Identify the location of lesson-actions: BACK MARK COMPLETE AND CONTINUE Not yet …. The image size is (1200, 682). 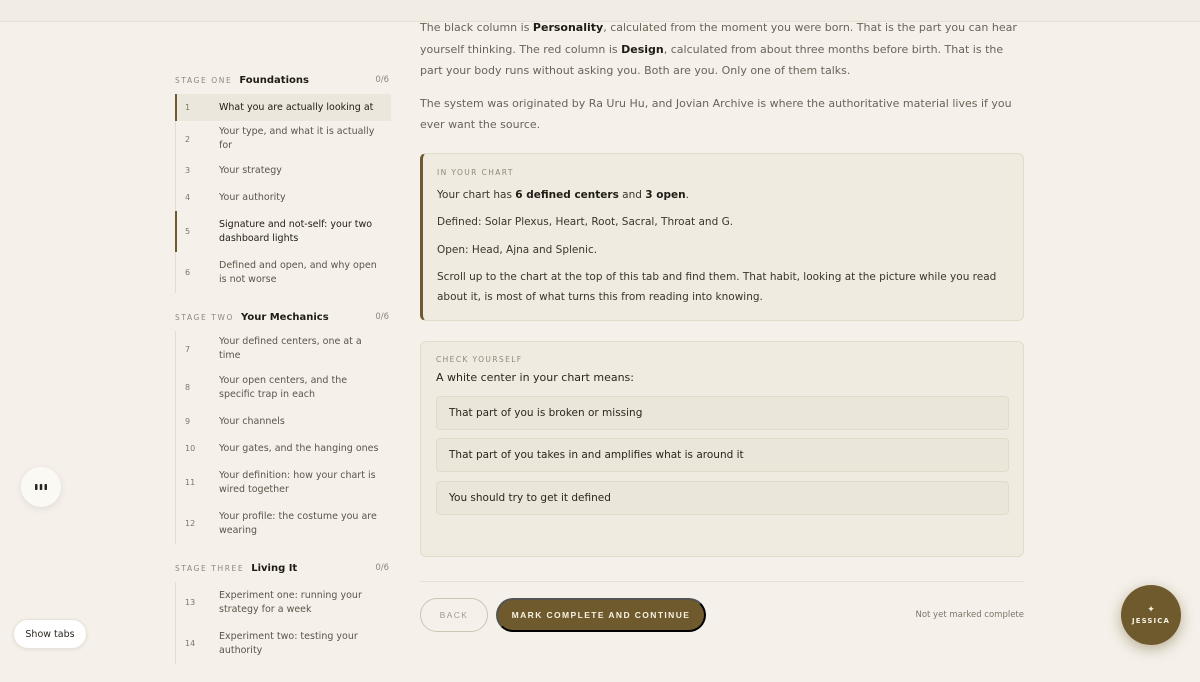
(722, 614).